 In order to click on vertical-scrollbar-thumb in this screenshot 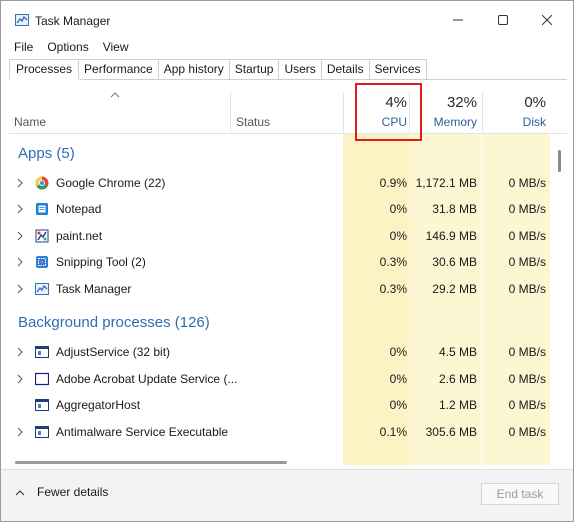, I will do `click(559, 161)`.